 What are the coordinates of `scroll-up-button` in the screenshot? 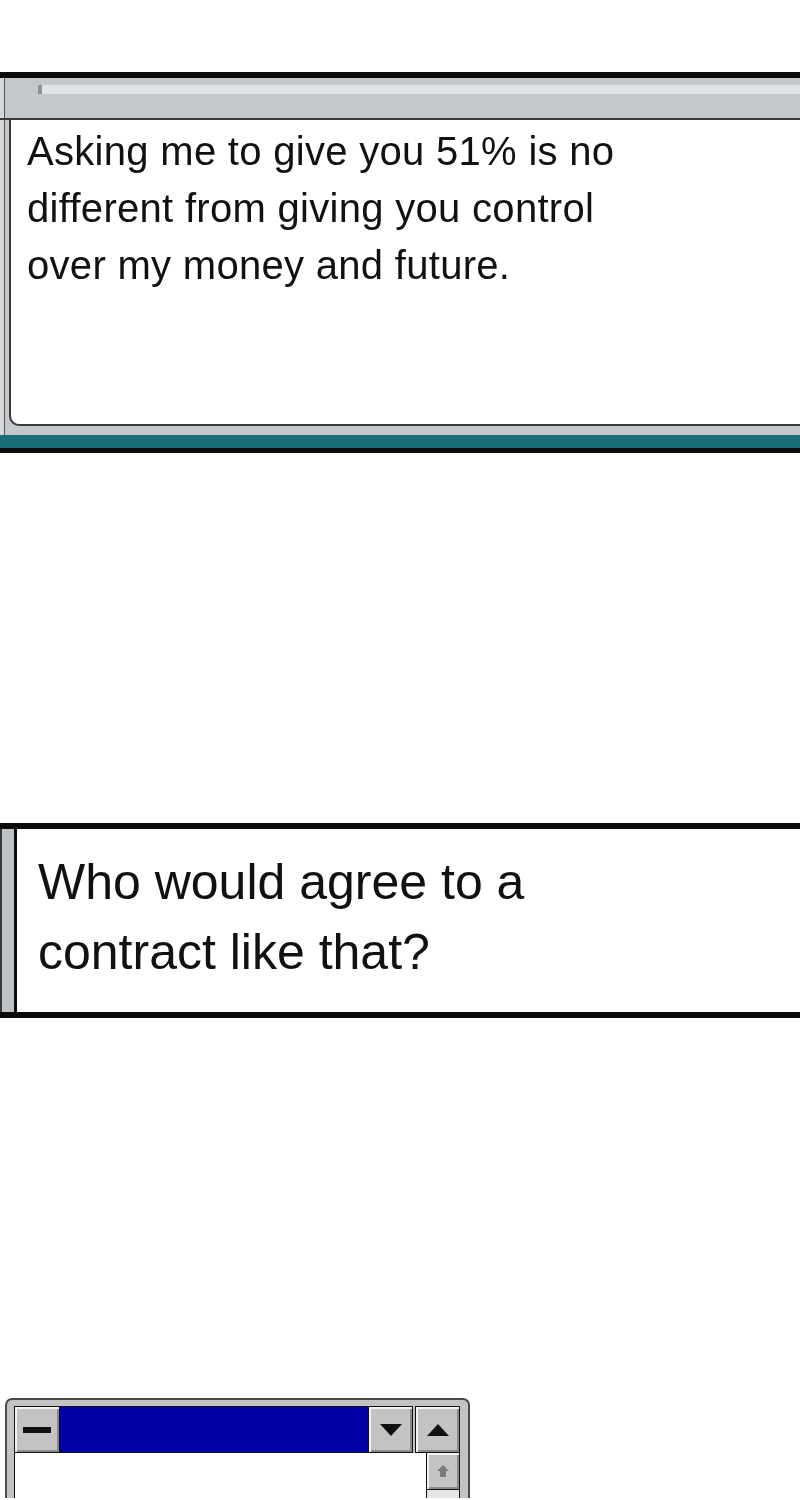 It's located at (443, 1471).